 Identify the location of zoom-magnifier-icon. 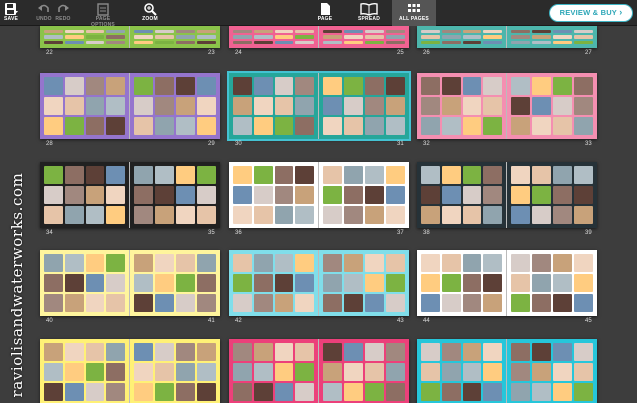
(150, 9).